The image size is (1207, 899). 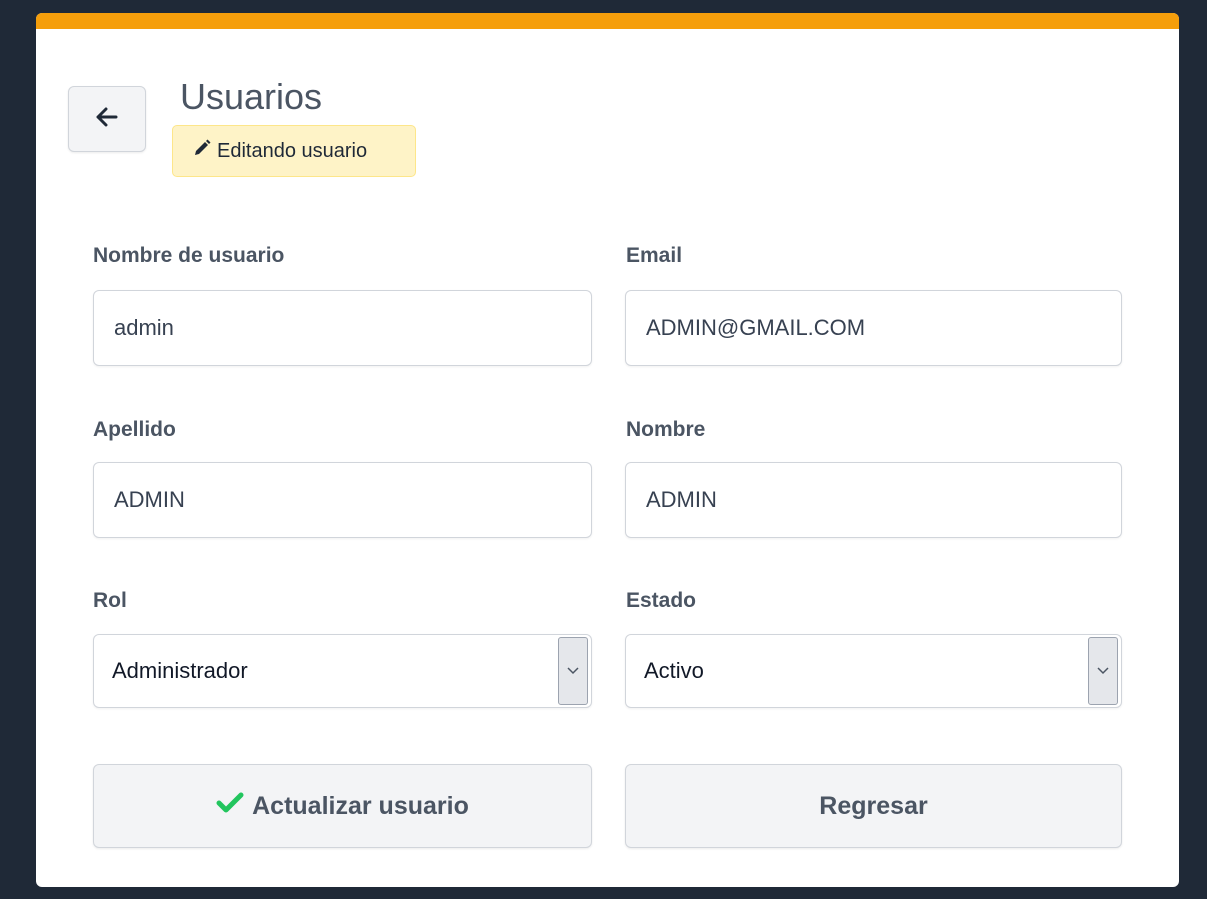 I want to click on editing-status-badge: Editando usuario, so click(x=294, y=151).